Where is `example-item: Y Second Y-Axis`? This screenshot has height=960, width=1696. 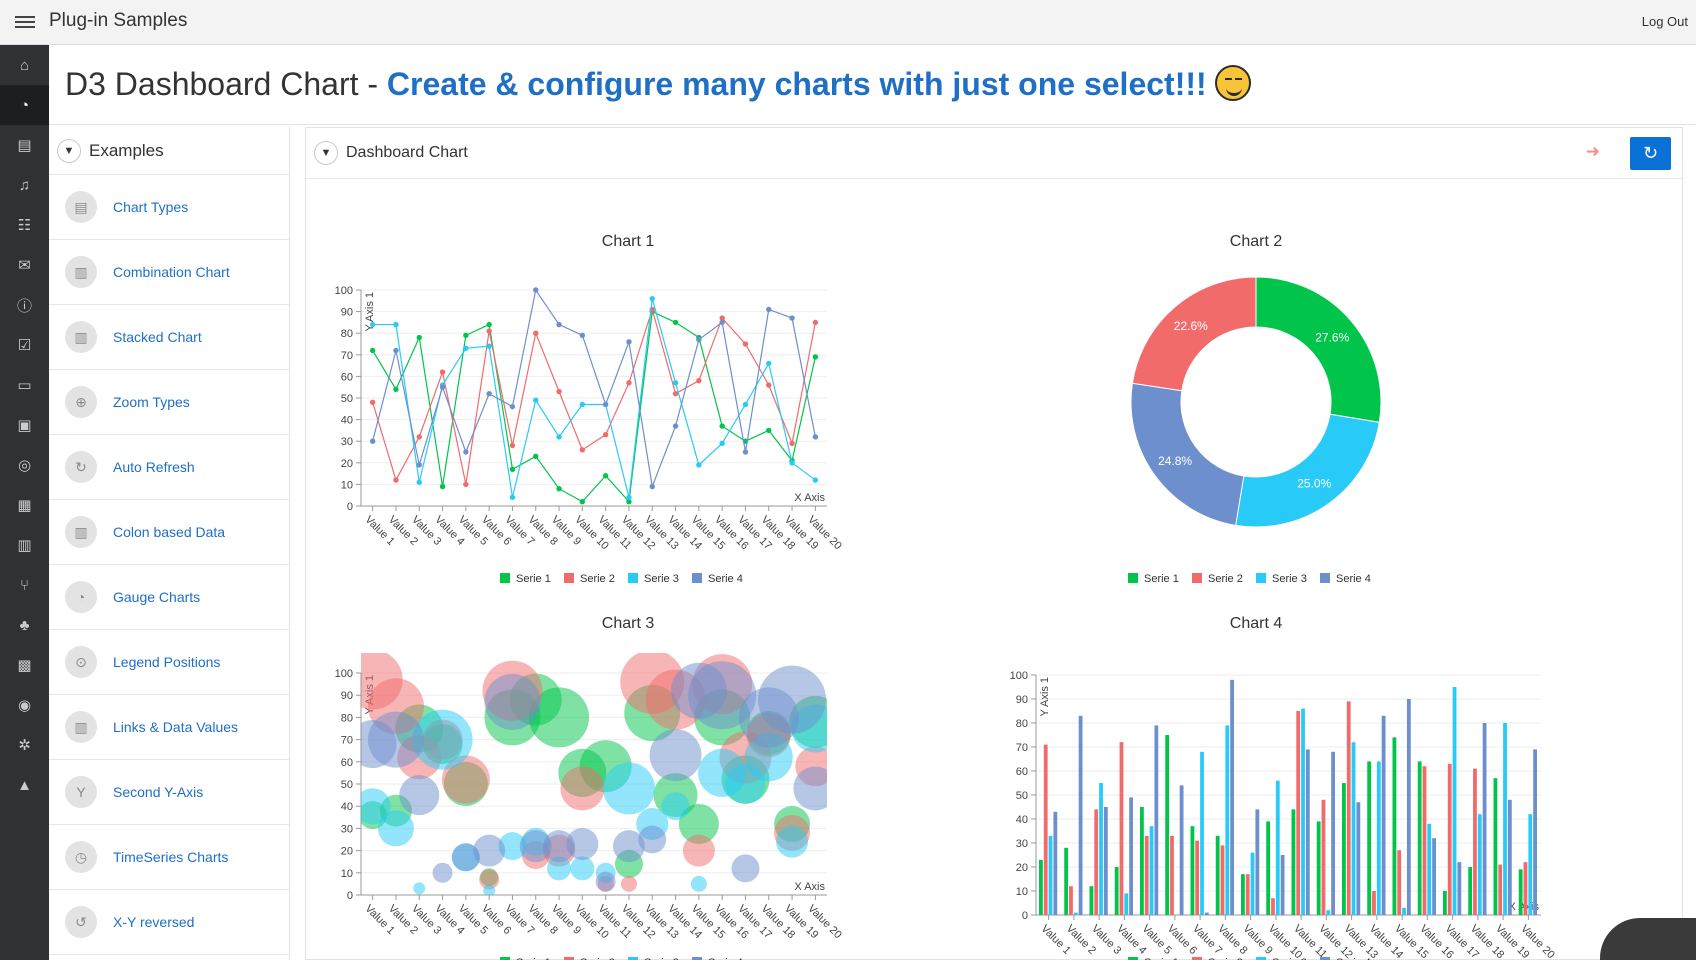 example-item: Y Second Y-Axis is located at coordinates (169, 792).